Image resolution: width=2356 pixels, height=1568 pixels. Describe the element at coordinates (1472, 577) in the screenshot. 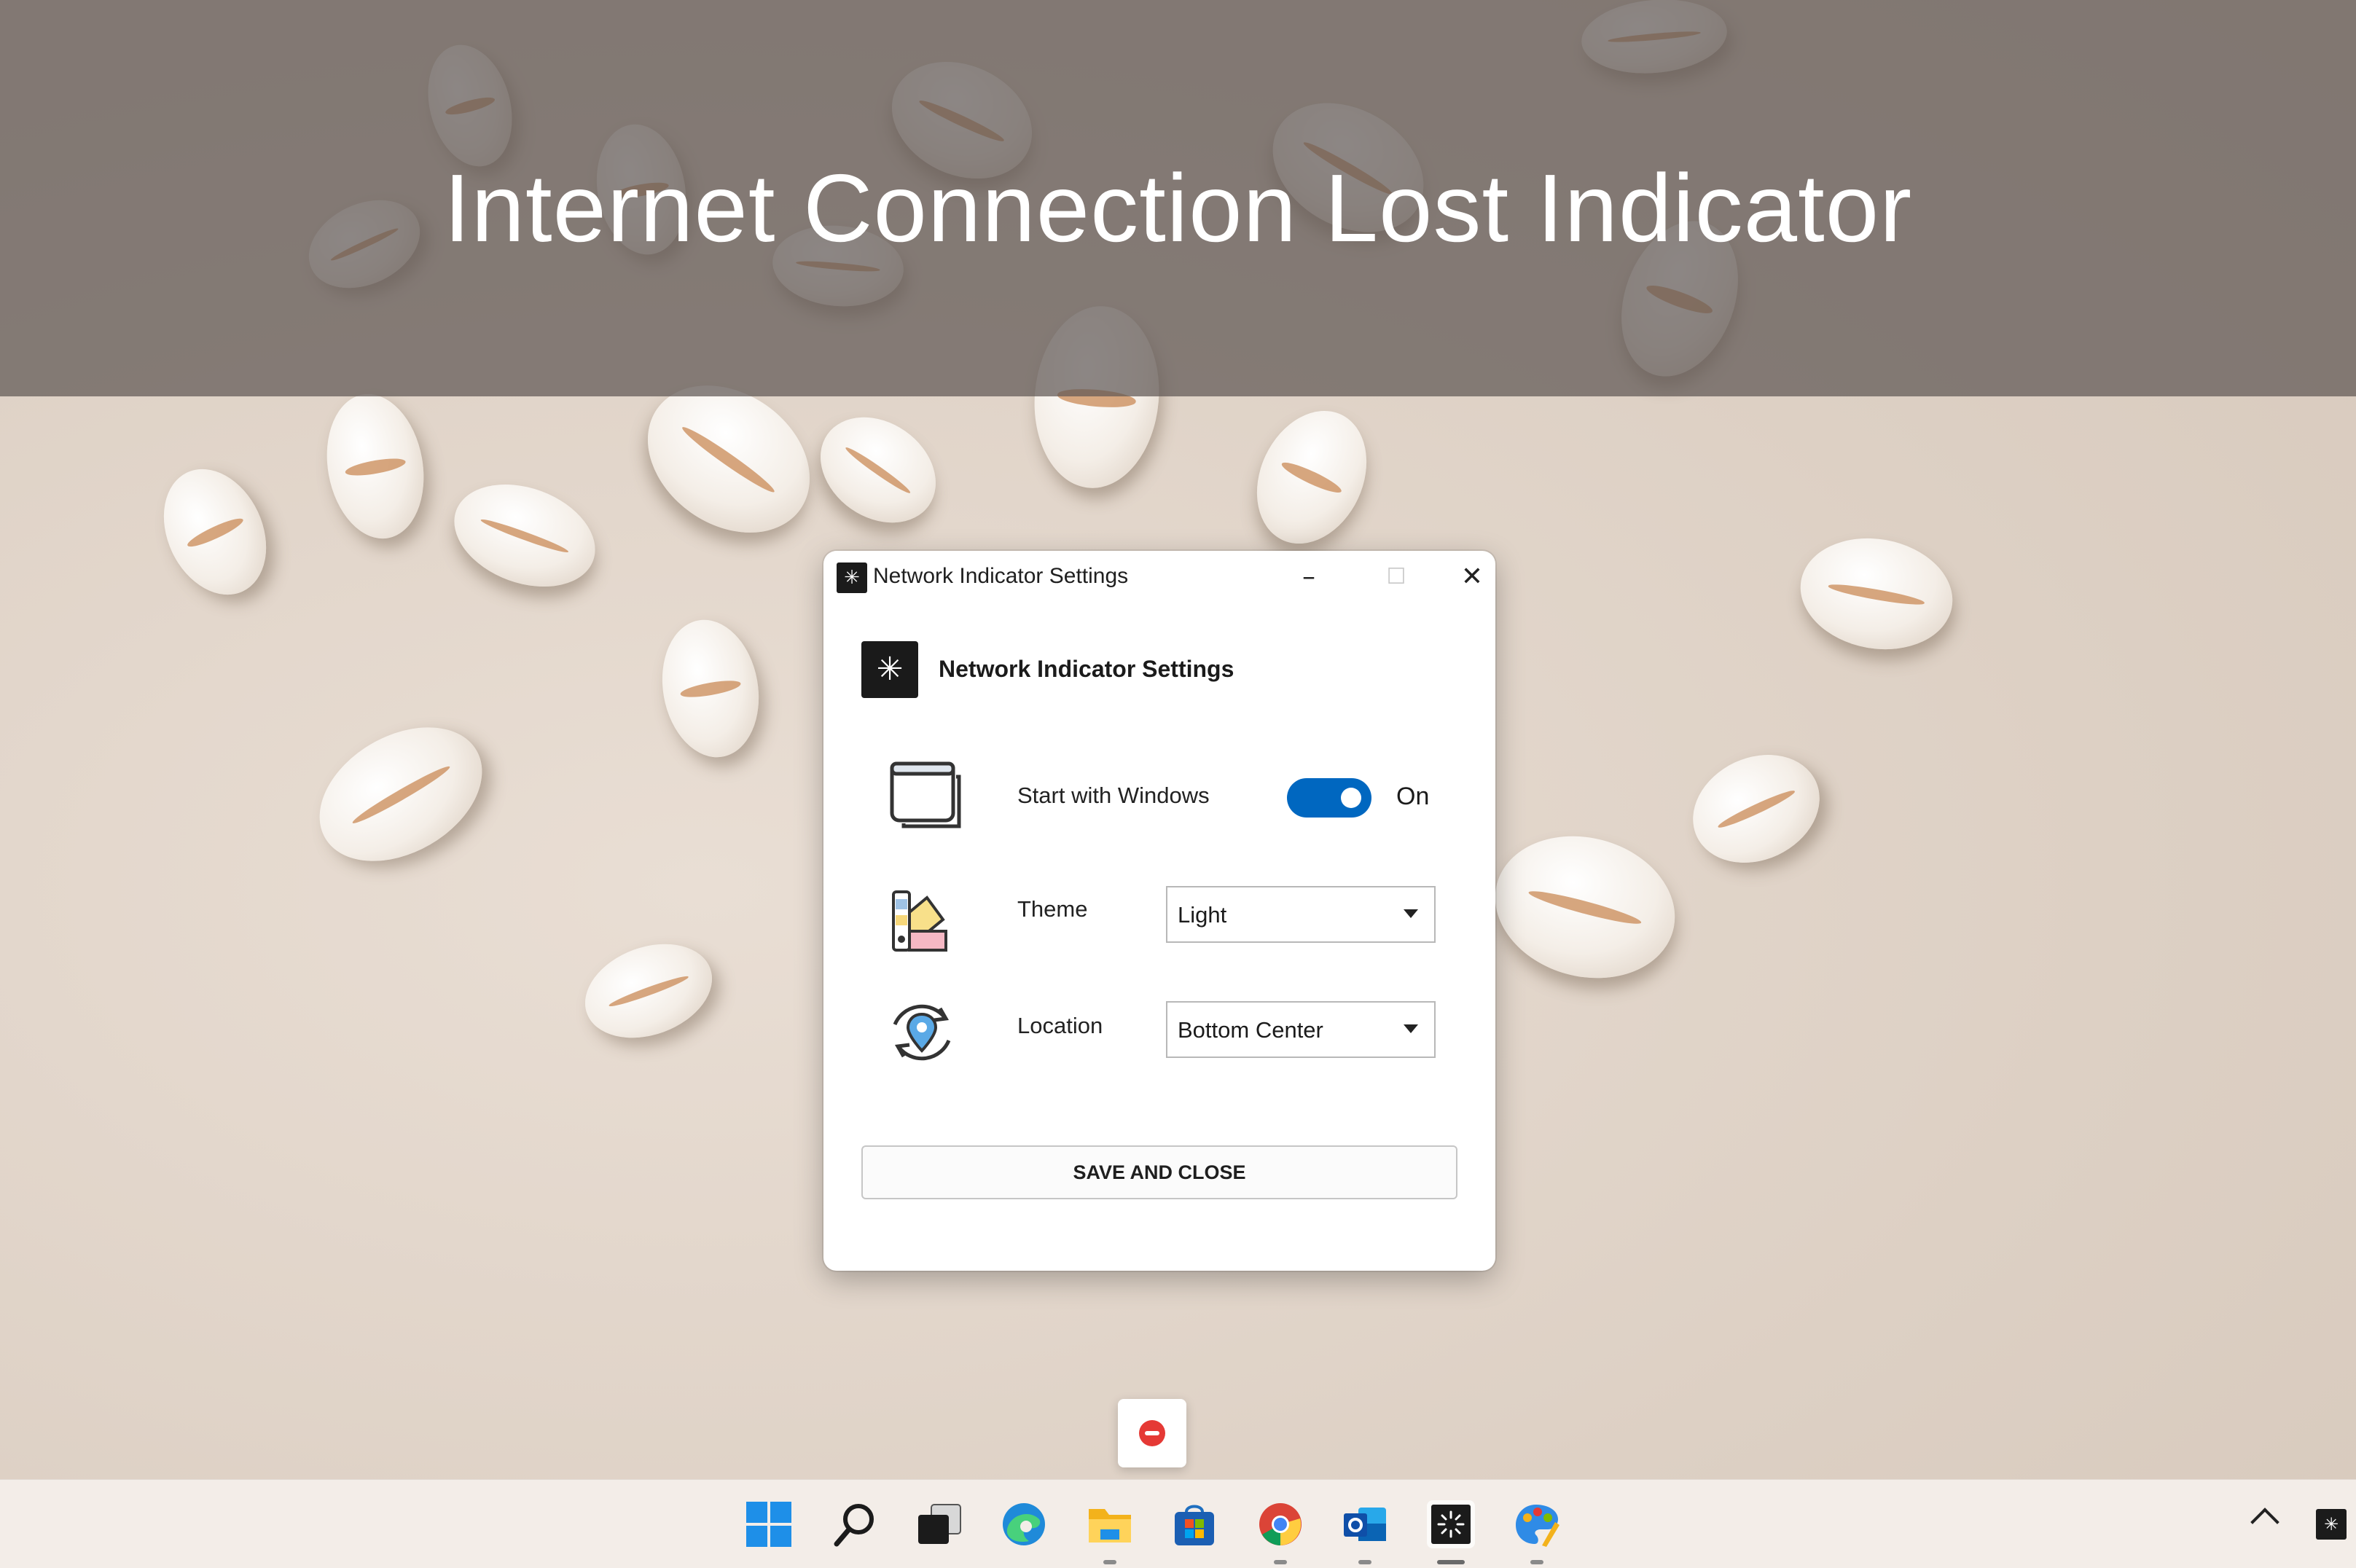

I see `close-button: ✕` at that location.